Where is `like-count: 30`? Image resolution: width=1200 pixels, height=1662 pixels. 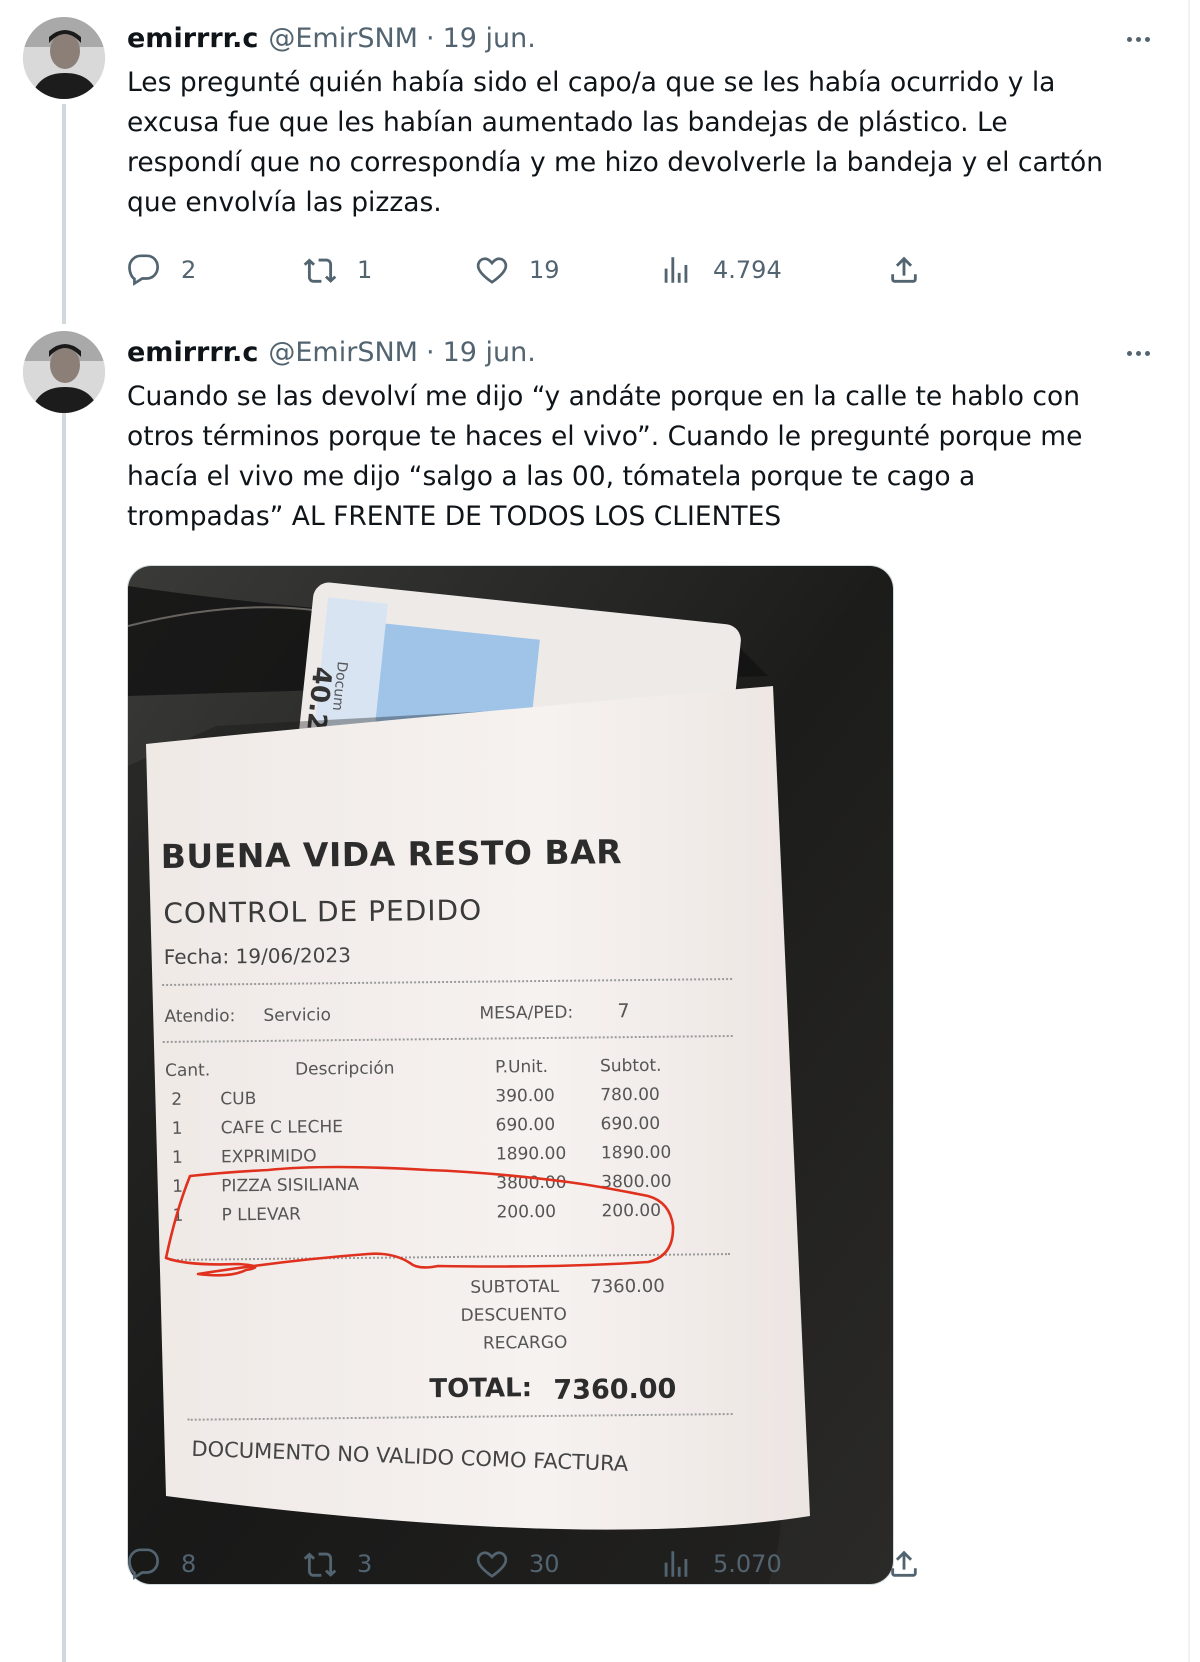
like-count: 30 is located at coordinates (544, 1564).